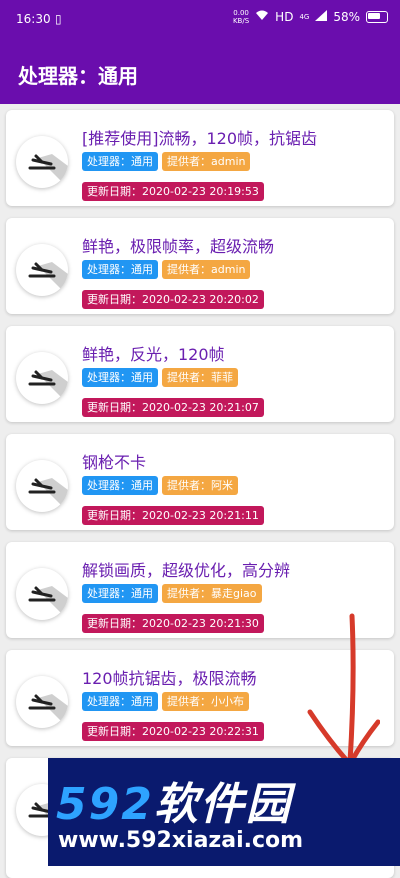 This screenshot has width=400, height=878. What do you see at coordinates (186, 570) in the screenshot?
I see `item-title: 解锁画质，超级优化，高分辨` at bounding box center [186, 570].